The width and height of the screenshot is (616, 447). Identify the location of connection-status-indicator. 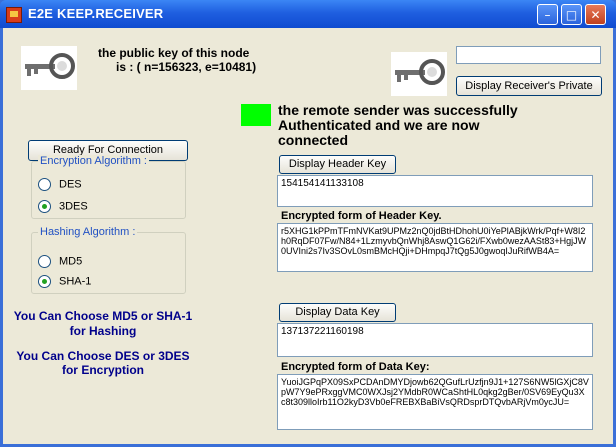
(256, 115).